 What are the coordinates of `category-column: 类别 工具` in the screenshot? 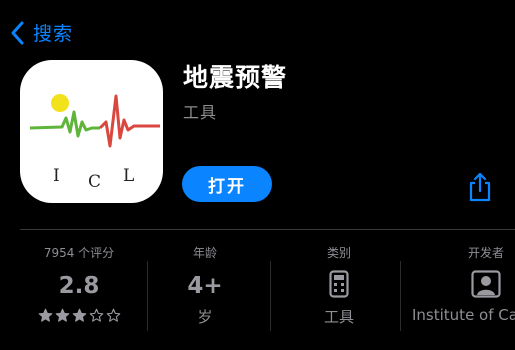 It's located at (339, 290).